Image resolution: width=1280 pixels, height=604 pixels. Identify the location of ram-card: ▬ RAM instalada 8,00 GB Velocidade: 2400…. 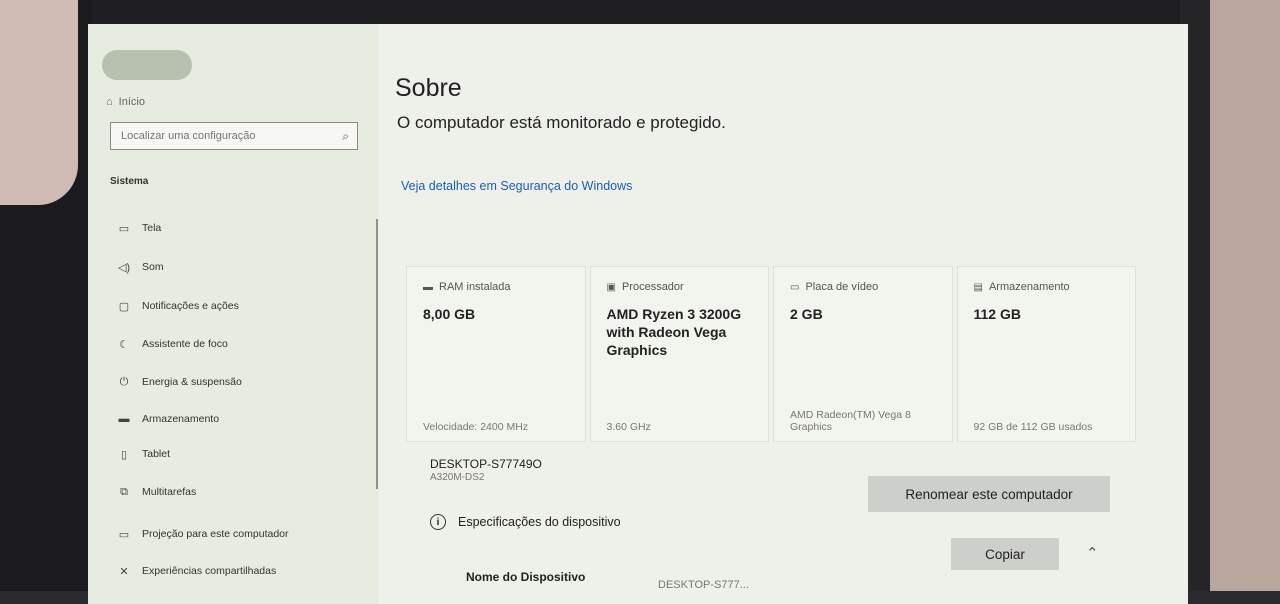
(496, 354).